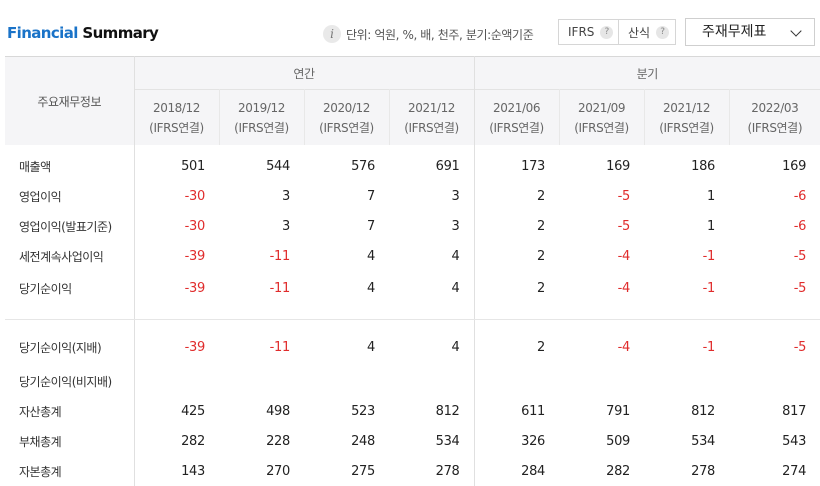  What do you see at coordinates (602, 117) in the screenshot?
I see `column-header: 2021/09 (IFRS연결)` at bounding box center [602, 117].